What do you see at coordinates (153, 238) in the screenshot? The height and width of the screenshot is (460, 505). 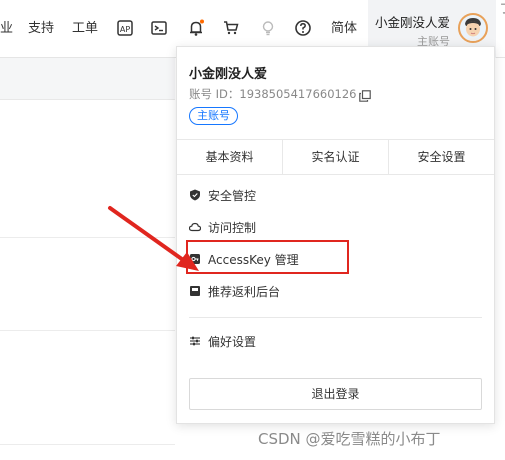 I see `annotation-arrow` at bounding box center [153, 238].